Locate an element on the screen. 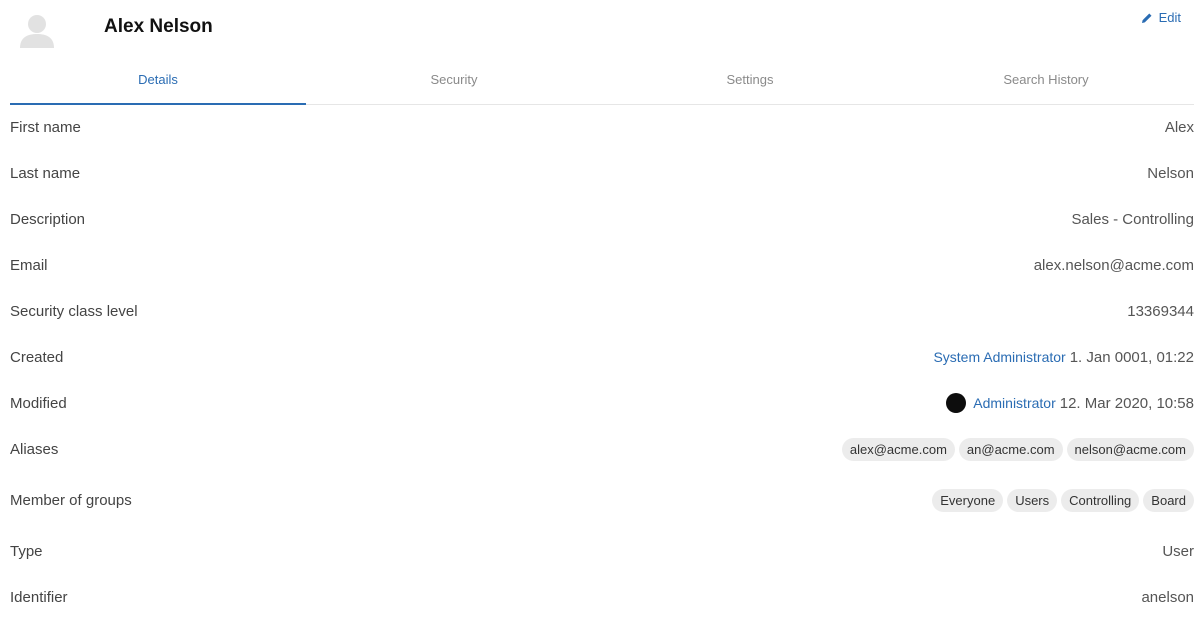 This screenshot has height=629, width=1197. groups-label: Member of groups is located at coordinates (71, 500).